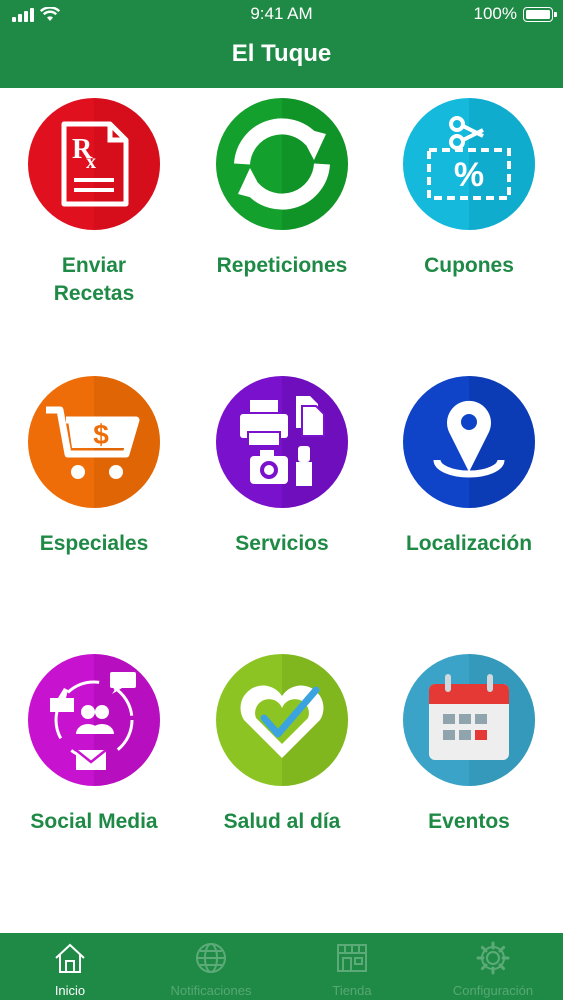 This screenshot has width=563, height=1000. Describe the element at coordinates (211, 990) in the screenshot. I see `tab-label: Notificaciones` at that location.